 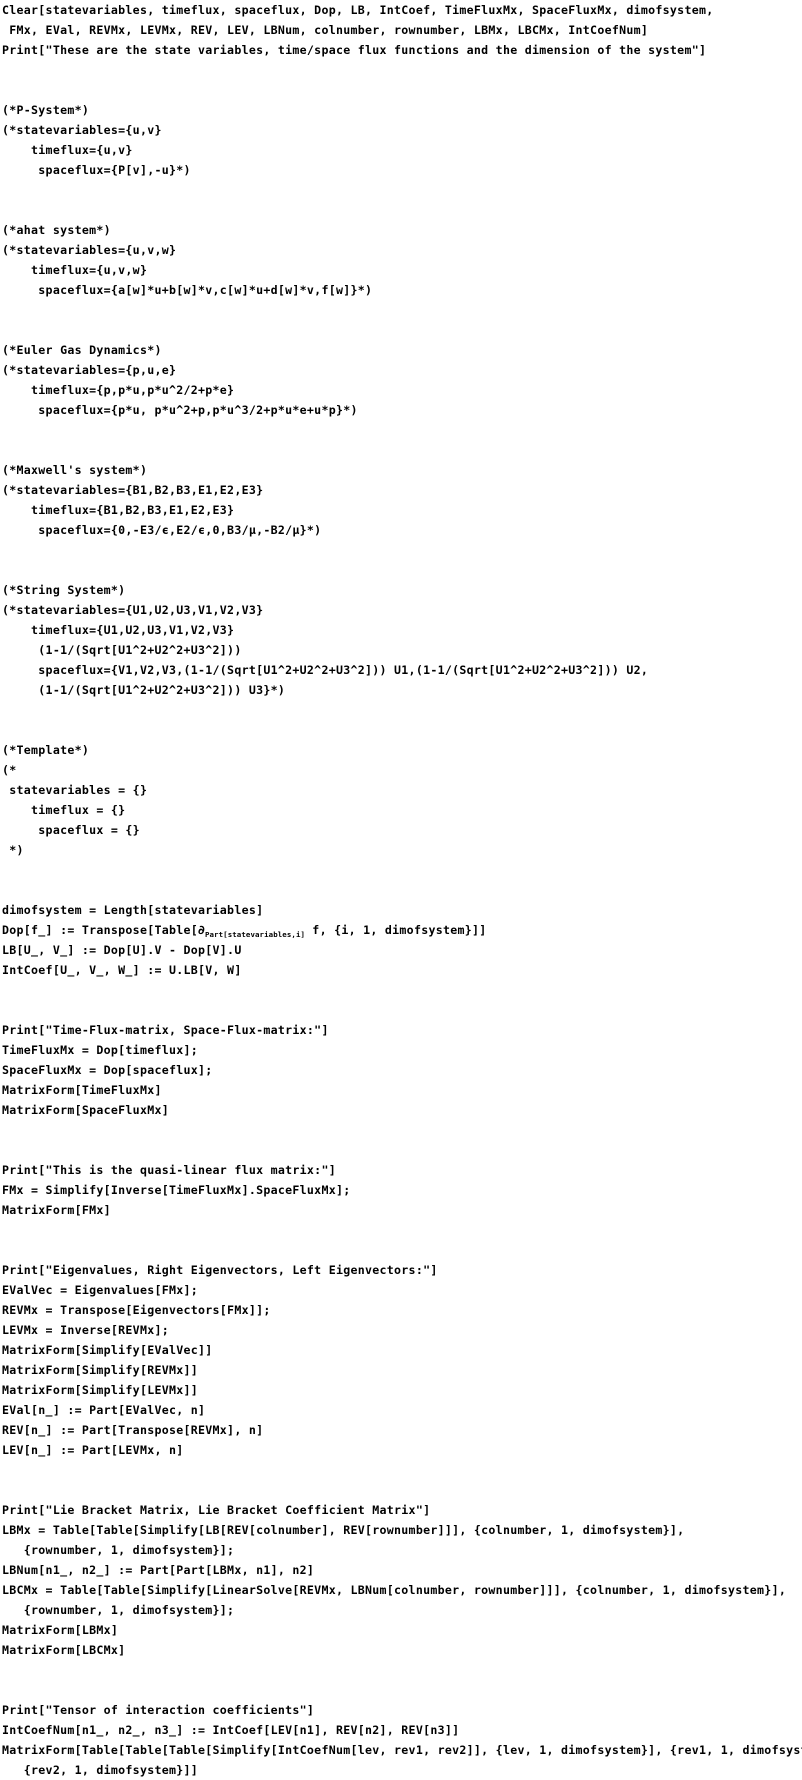 What do you see at coordinates (118, 510) in the screenshot?
I see `code-line: timeflux={B1,B2,B3,E1,E2,E3}` at bounding box center [118, 510].